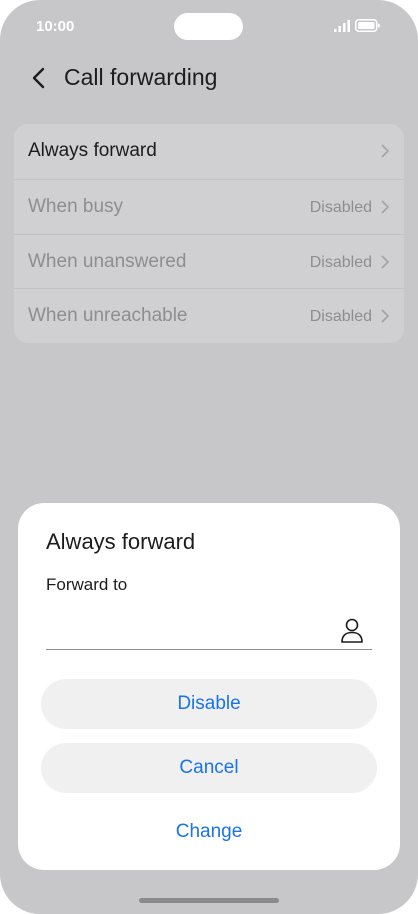  What do you see at coordinates (209, 768) in the screenshot?
I see `cancel-button: Cancel` at bounding box center [209, 768].